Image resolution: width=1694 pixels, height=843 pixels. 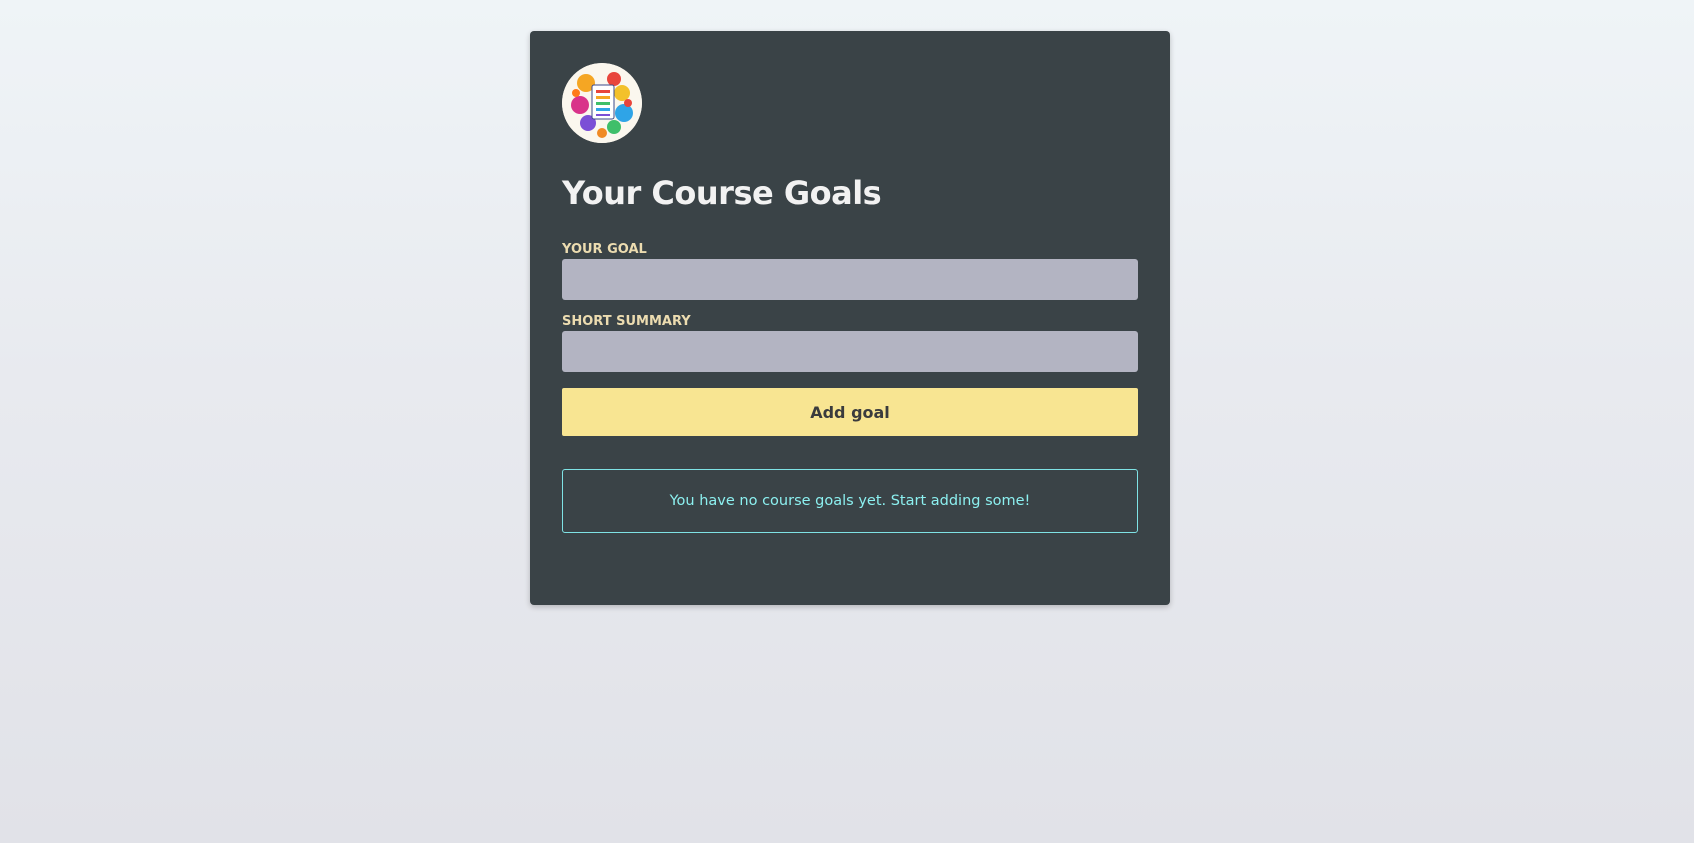 What do you see at coordinates (604, 249) in the screenshot?
I see `goal-field-label: Your goal` at bounding box center [604, 249].